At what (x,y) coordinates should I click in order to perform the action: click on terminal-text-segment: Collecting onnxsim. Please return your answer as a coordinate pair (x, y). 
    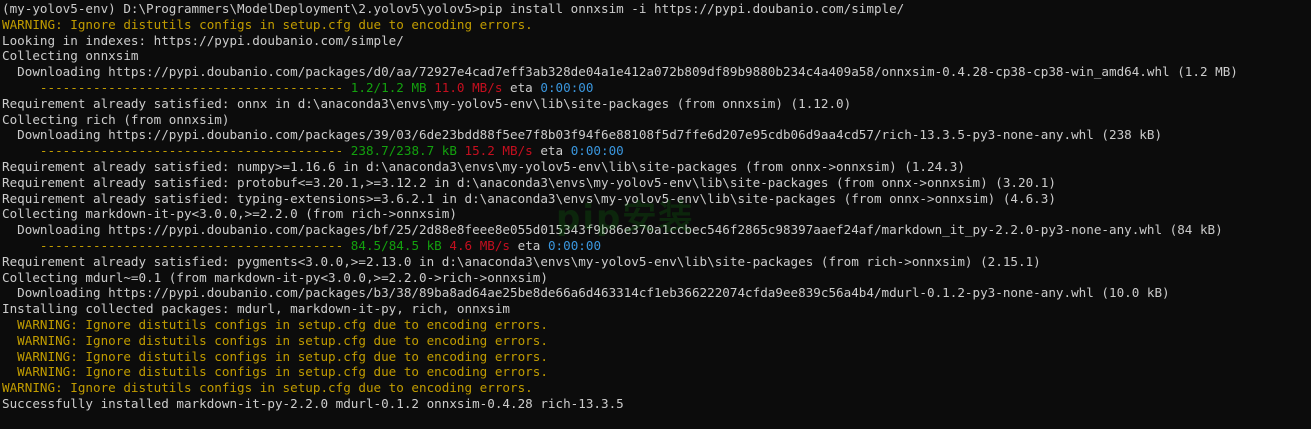
    Looking at the image, I should click on (70, 56).